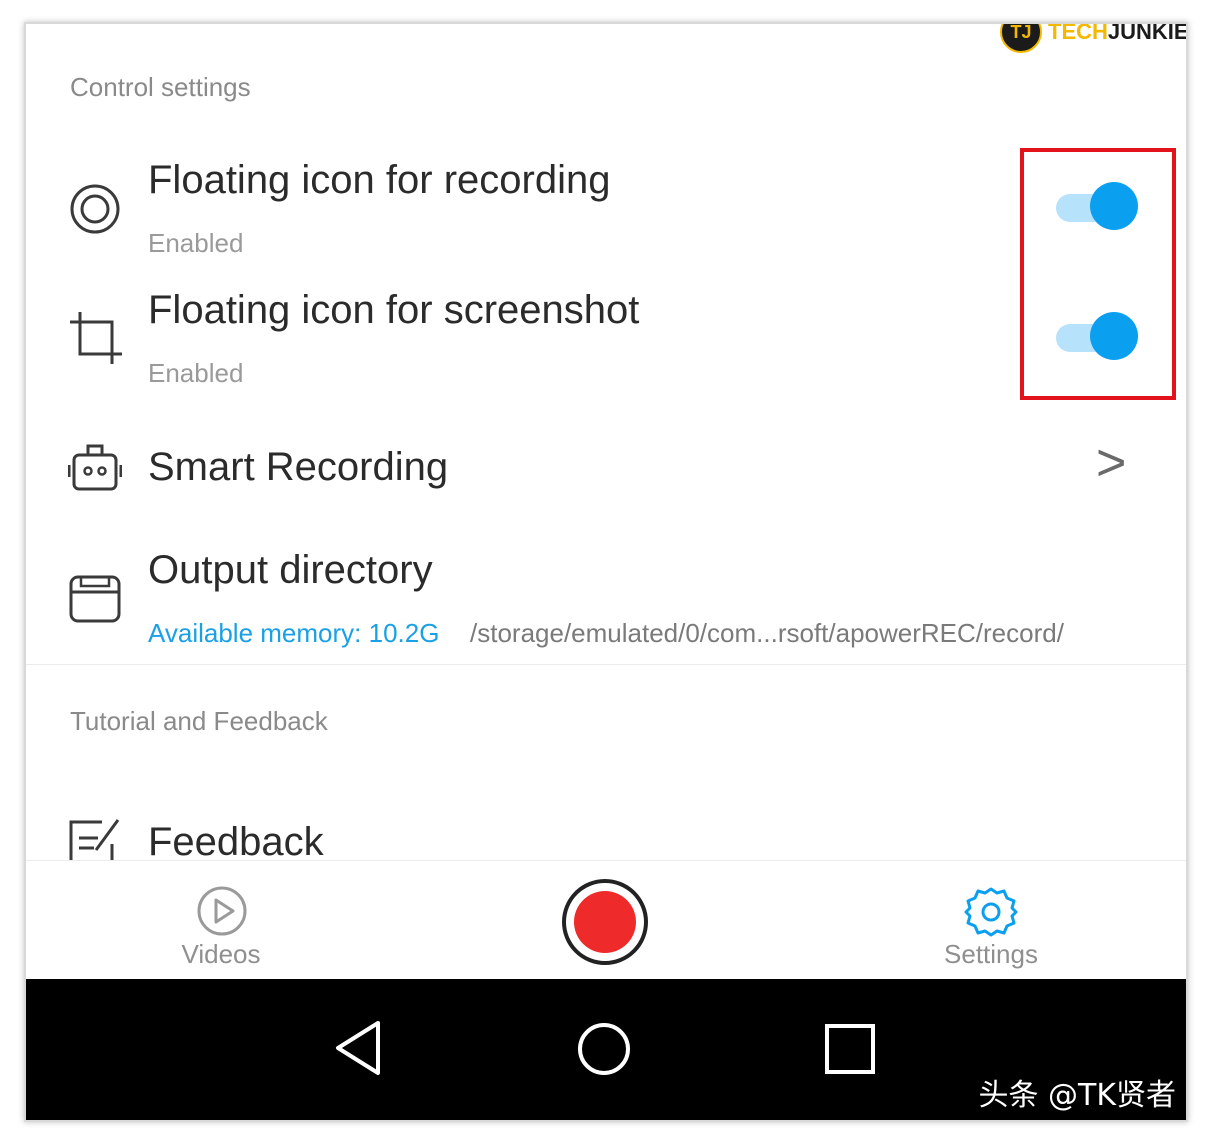 This screenshot has height=1142, width=1208. Describe the element at coordinates (379, 180) in the screenshot. I see `setting-title: Floating icon for recording` at that location.